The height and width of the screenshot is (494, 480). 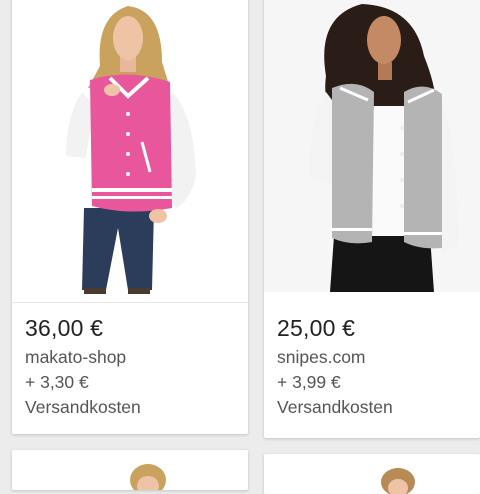 What do you see at coordinates (132, 357) in the screenshot?
I see `product-store: makato-shop` at bounding box center [132, 357].